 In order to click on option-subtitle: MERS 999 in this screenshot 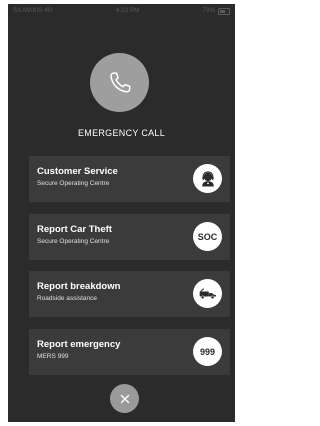, I will do `click(53, 356)`.